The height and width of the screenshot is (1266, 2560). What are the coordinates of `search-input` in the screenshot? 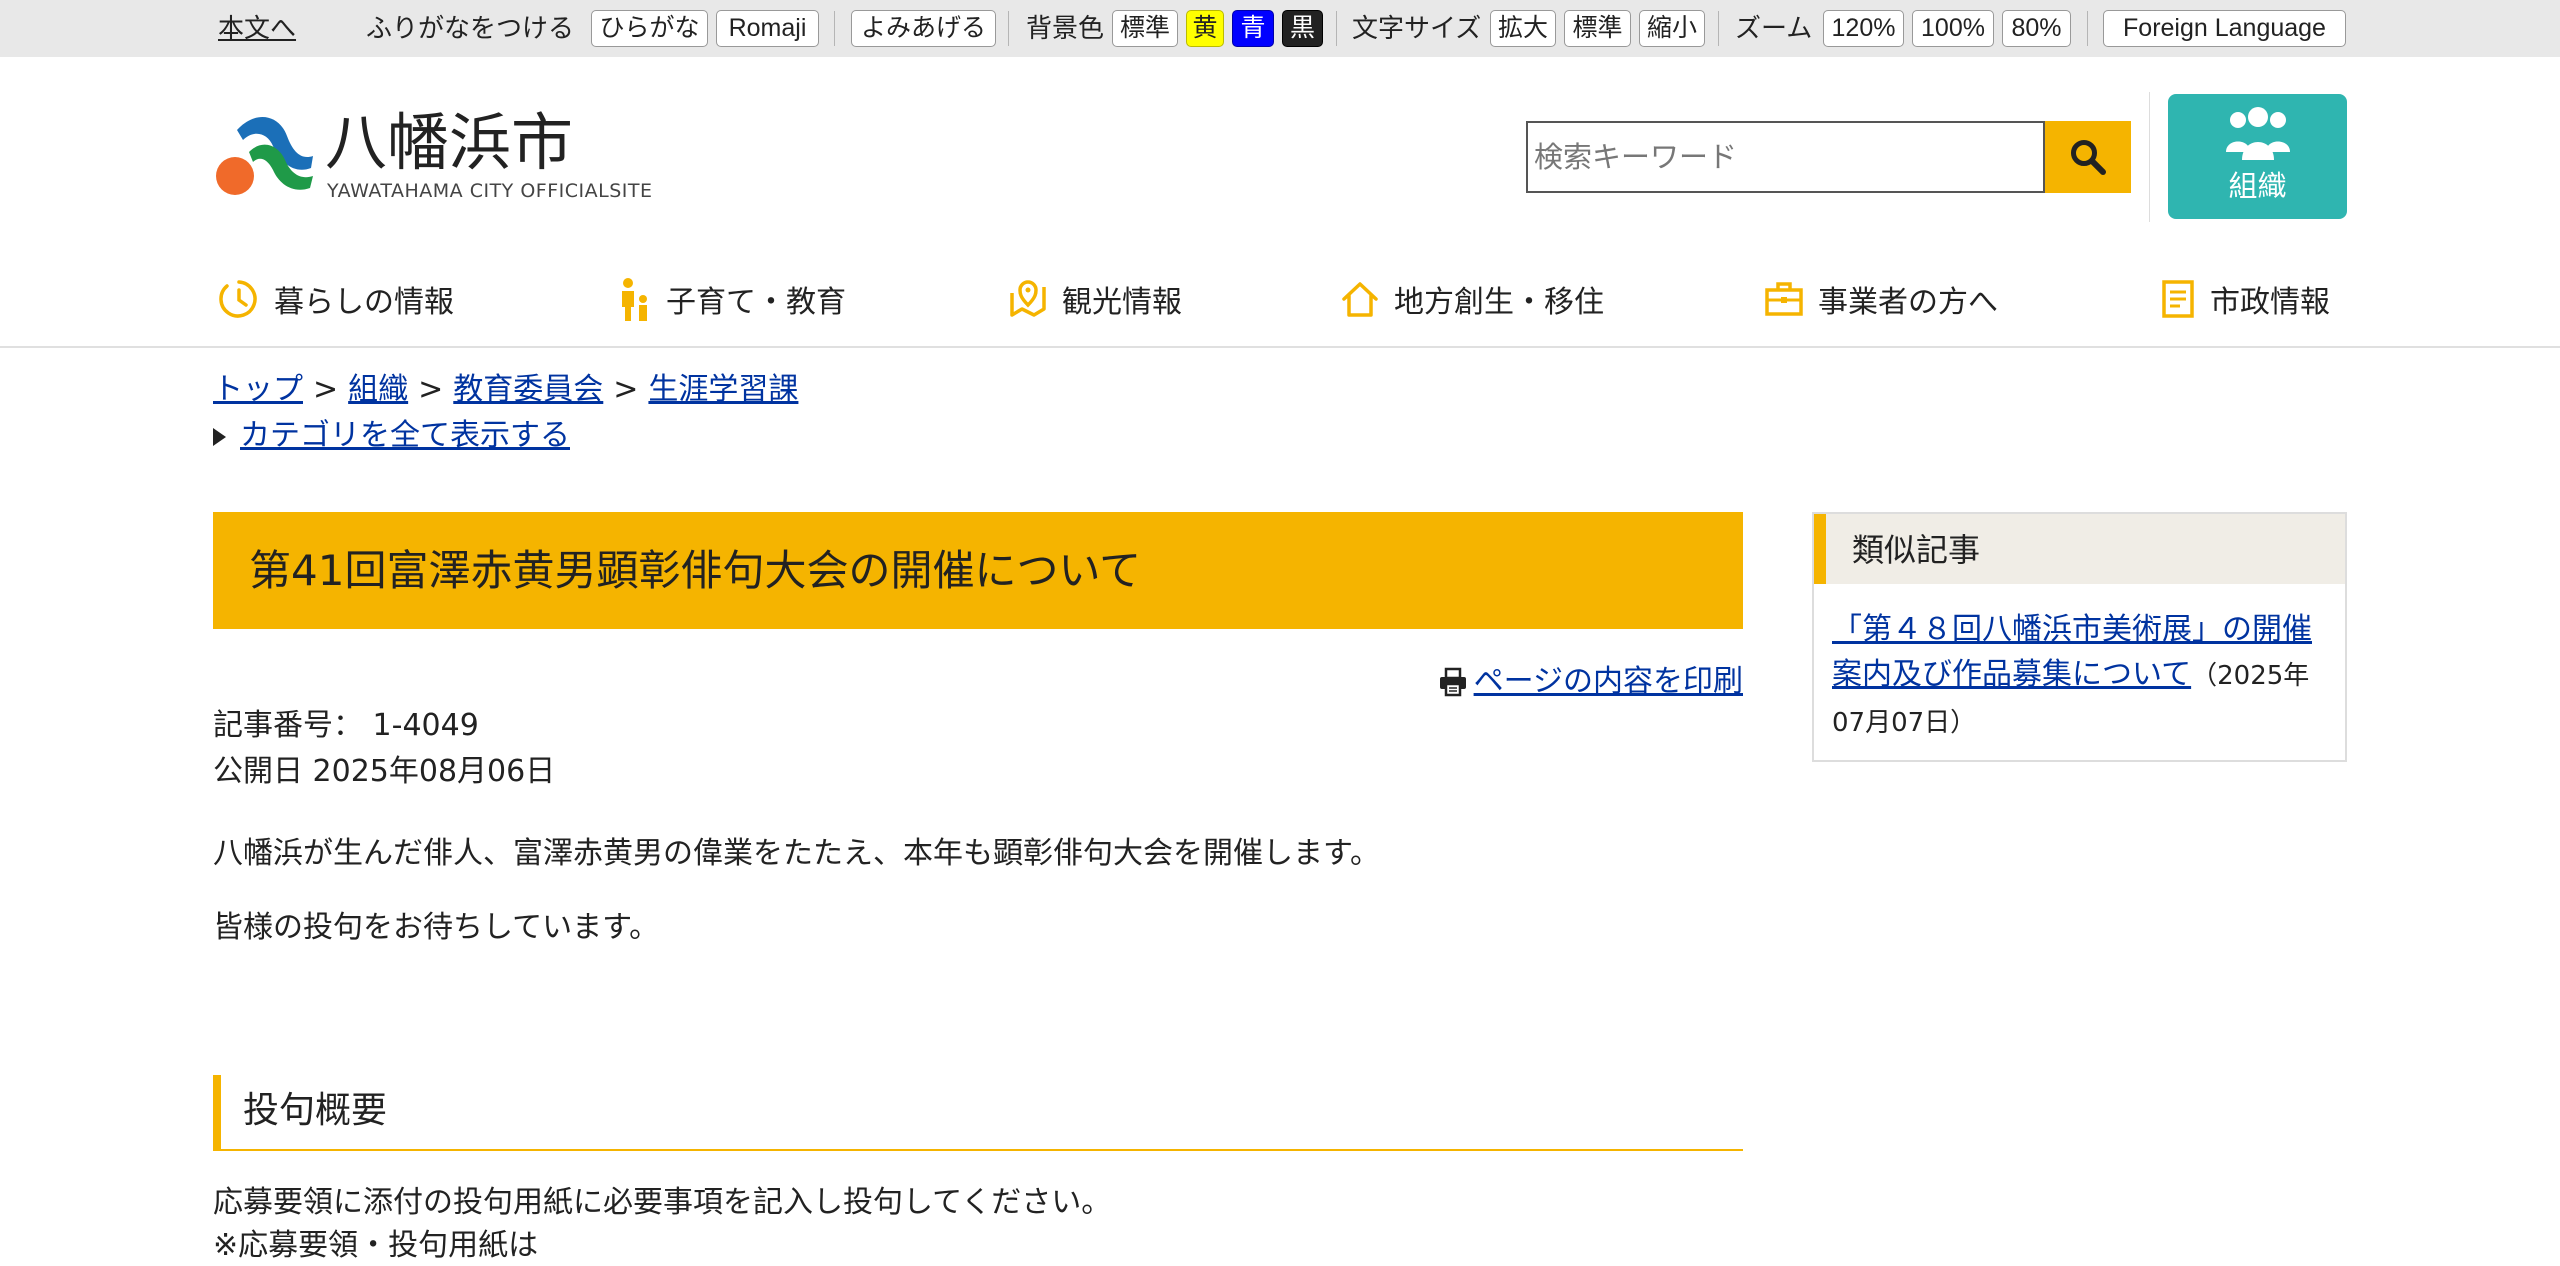 It's located at (1785, 157).